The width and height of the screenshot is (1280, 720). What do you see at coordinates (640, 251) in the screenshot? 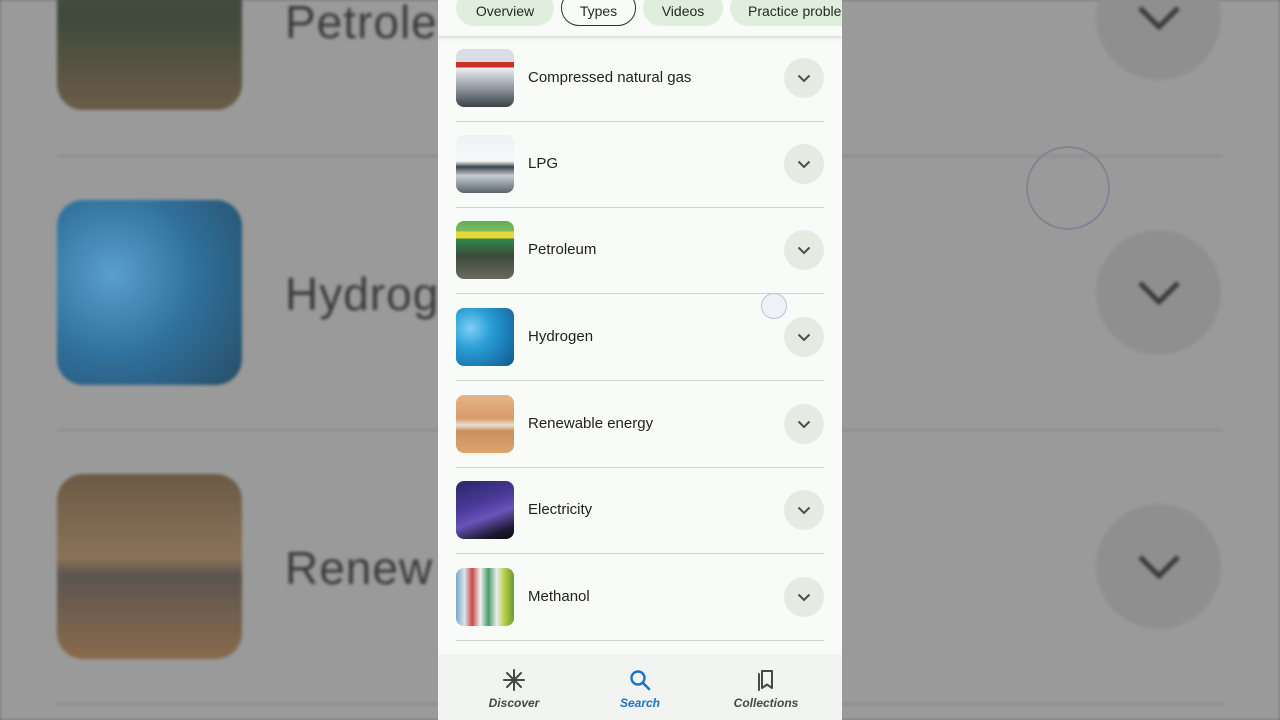
I see `list-item: Petroleum` at bounding box center [640, 251].